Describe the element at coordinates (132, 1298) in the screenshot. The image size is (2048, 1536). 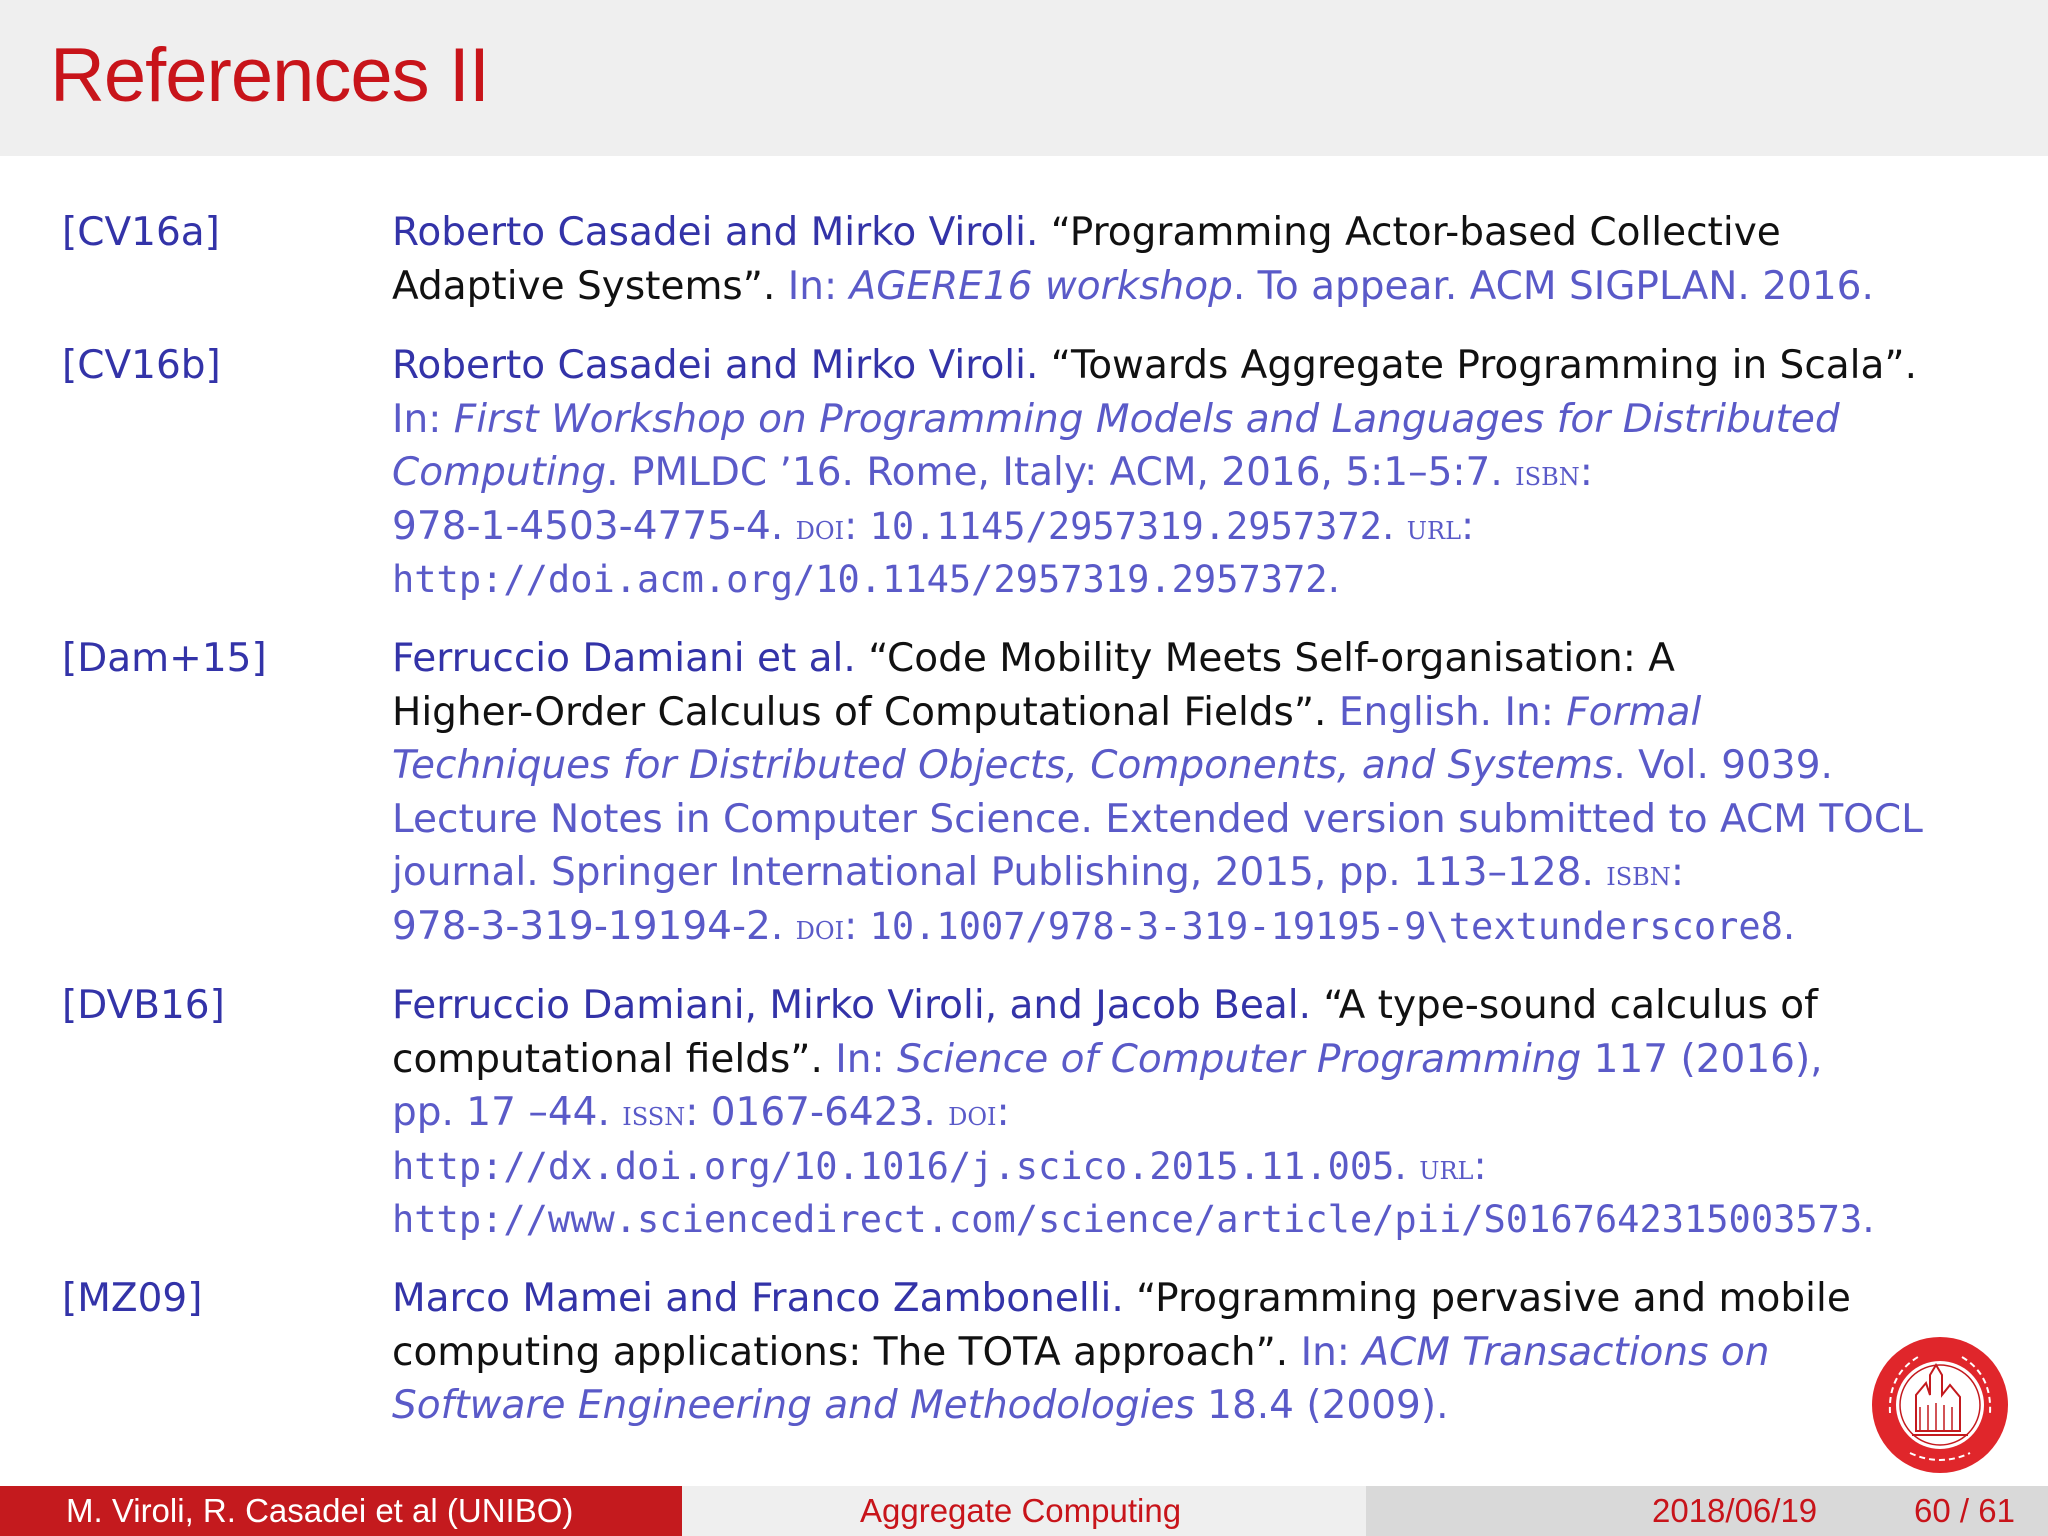
I see `reference-key: [MZ09]` at that location.